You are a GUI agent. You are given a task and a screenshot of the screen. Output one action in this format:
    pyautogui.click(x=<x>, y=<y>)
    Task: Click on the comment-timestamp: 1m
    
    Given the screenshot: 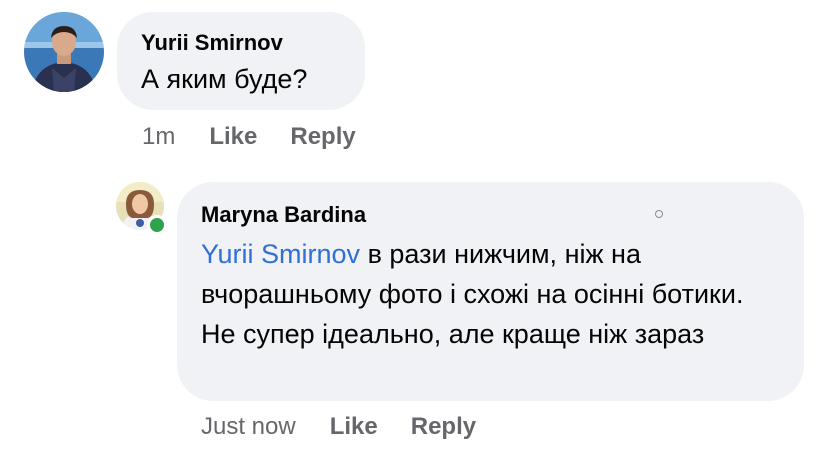 What is the action you would take?
    pyautogui.click(x=159, y=136)
    